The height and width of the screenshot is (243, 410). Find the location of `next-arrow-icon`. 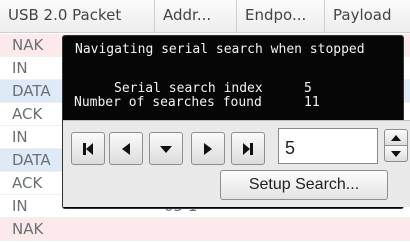

next-arrow-icon is located at coordinates (208, 148).